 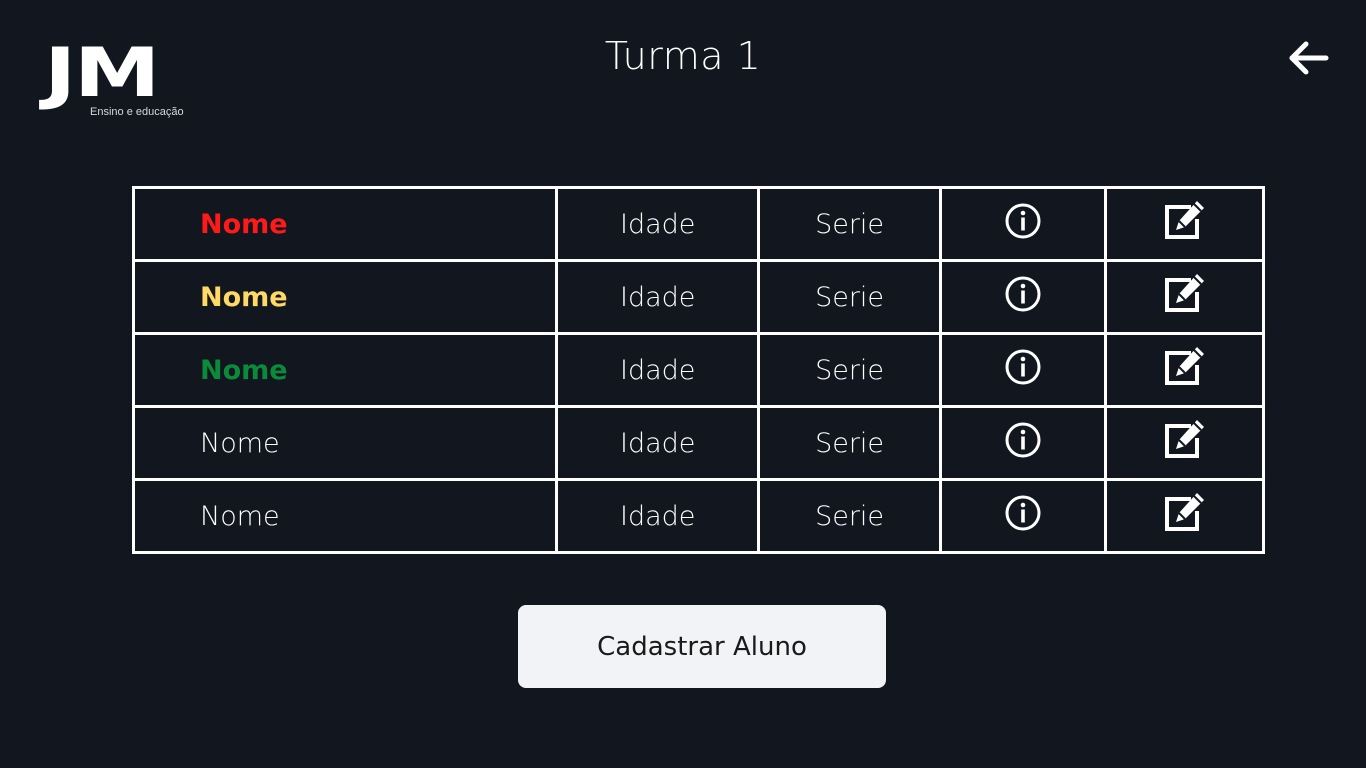 What do you see at coordinates (702, 646) in the screenshot?
I see `register-student-button: Cadastrar Aluno` at bounding box center [702, 646].